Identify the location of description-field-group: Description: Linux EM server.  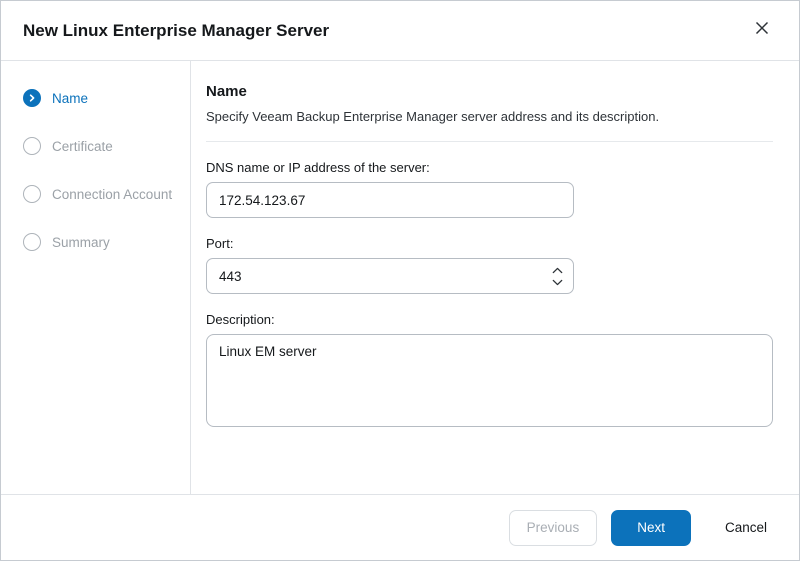
(489, 369).